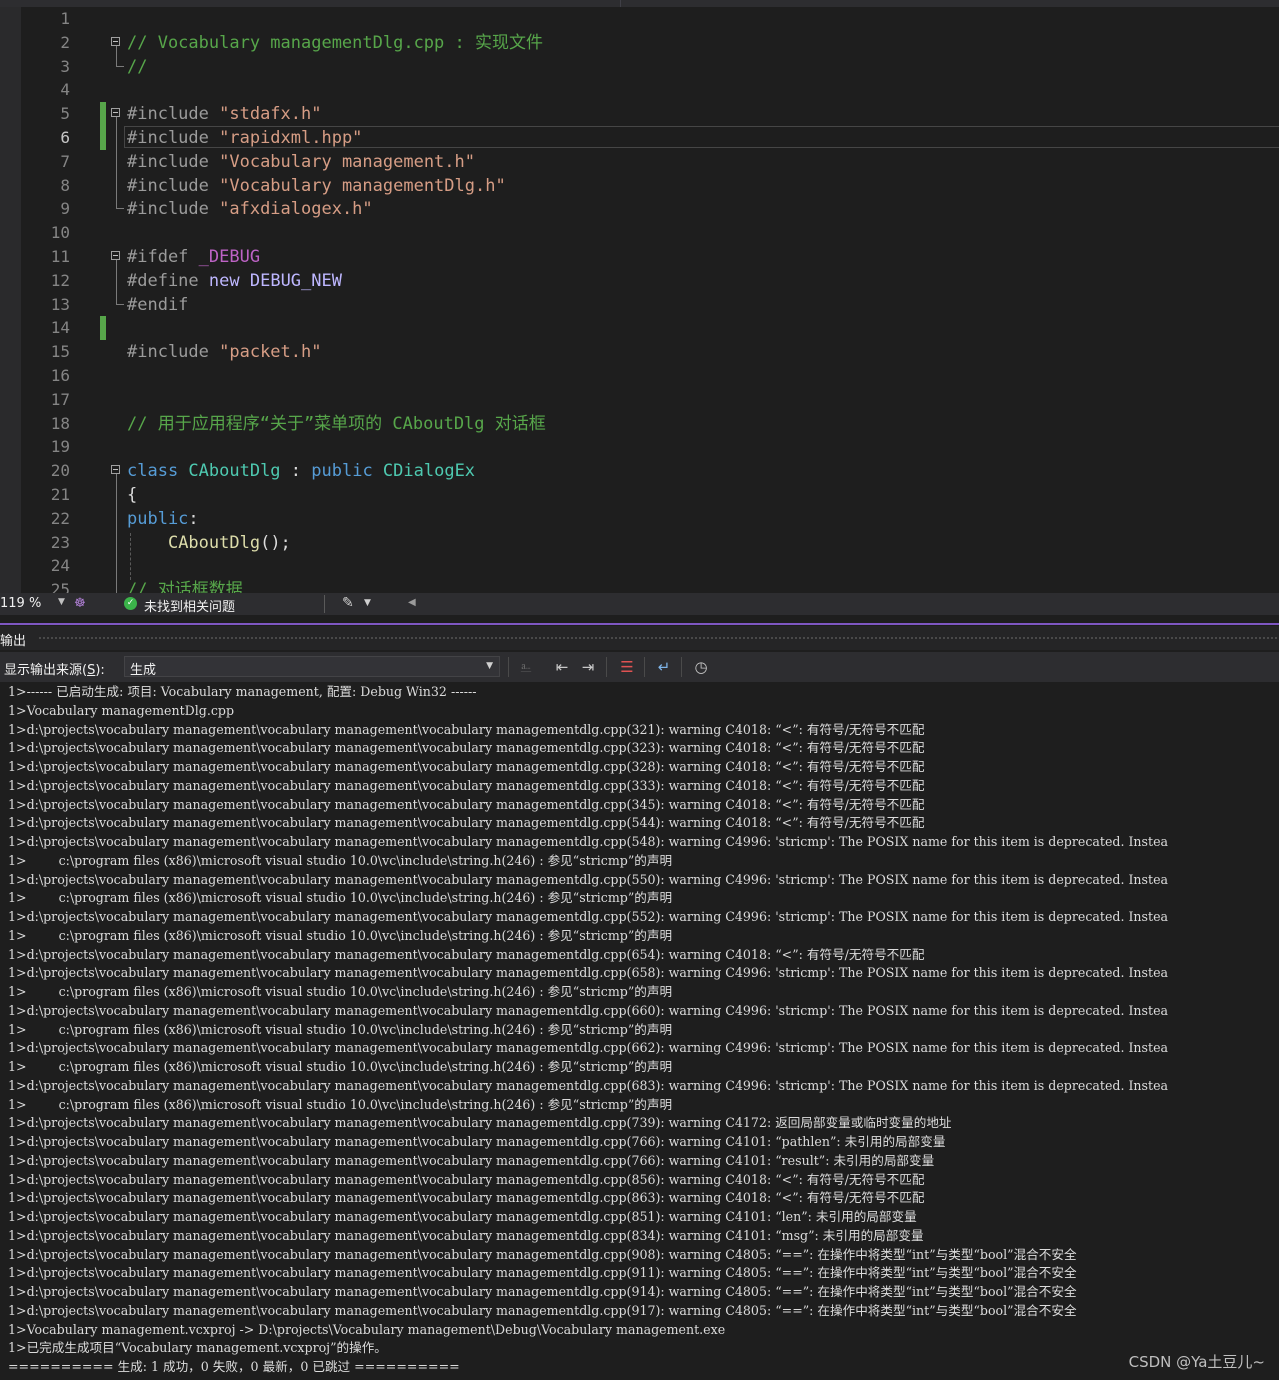  Describe the element at coordinates (639, 281) in the screenshot. I see `code-line: 12 #define new DEBUG_NEW` at that location.